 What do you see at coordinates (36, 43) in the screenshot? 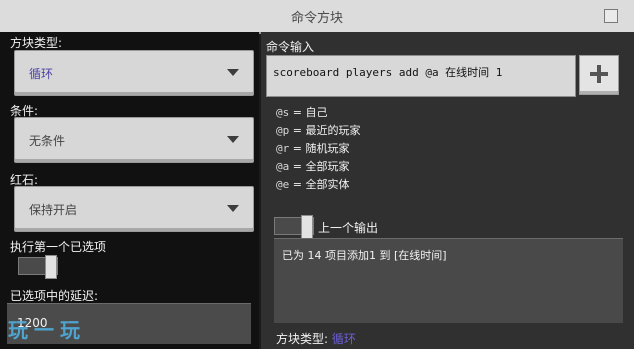
I see `block-type-label: 方块类型:` at bounding box center [36, 43].